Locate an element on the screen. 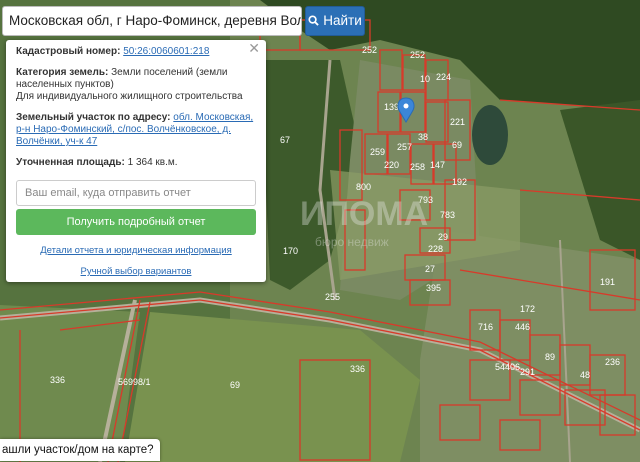 This screenshot has height=462, width=640. parcel-label: 716 is located at coordinates (485, 327).